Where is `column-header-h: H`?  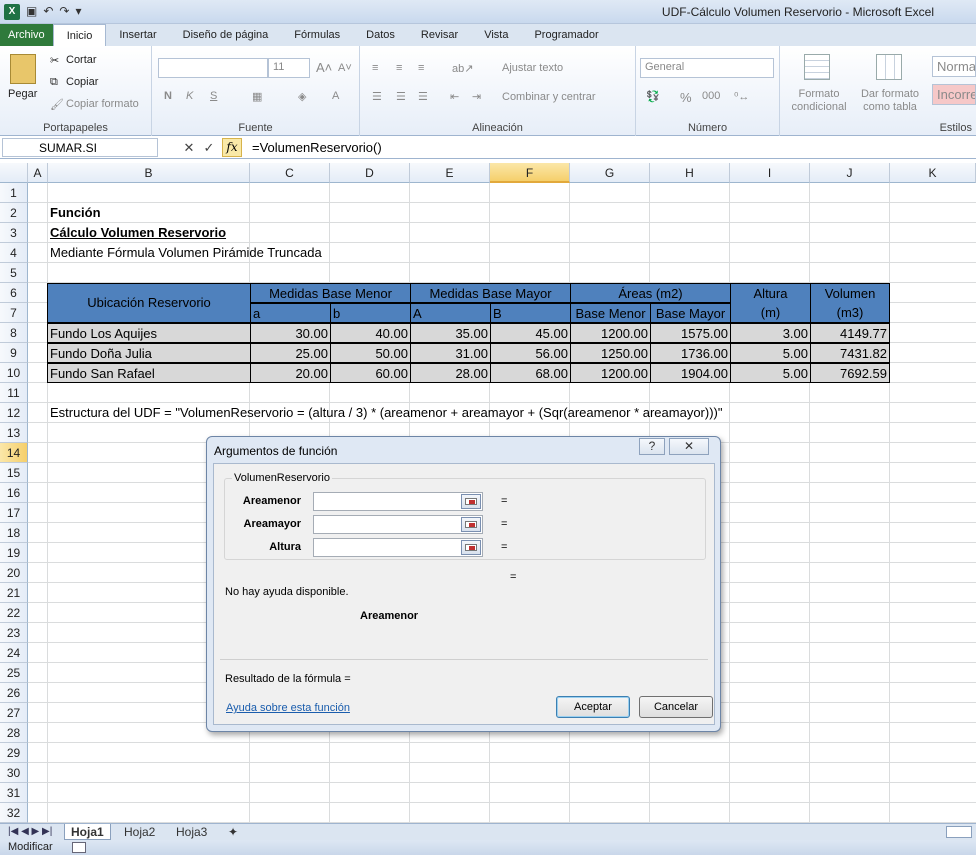
column-header-h: H is located at coordinates (690, 173).